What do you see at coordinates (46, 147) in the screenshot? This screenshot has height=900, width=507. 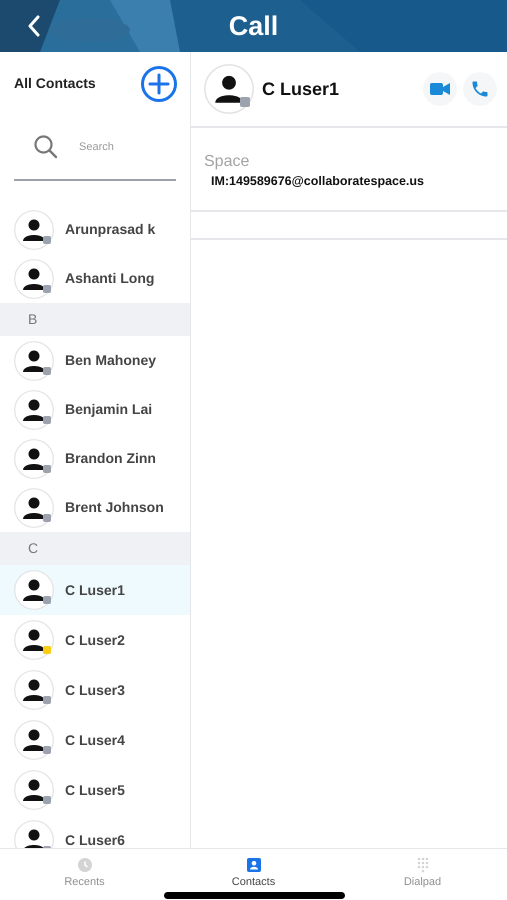 I see `search-icon` at bounding box center [46, 147].